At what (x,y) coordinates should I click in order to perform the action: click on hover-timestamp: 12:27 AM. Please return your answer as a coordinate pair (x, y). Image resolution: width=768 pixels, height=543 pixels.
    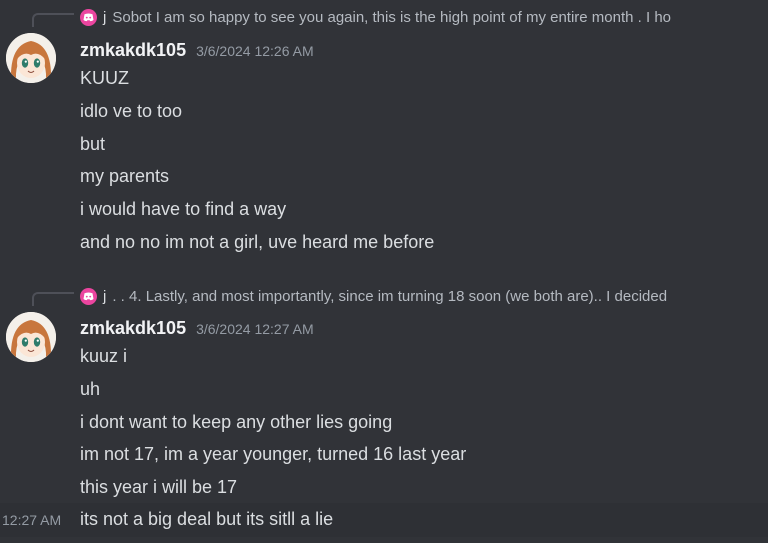
    Looking at the image, I should click on (31, 520).